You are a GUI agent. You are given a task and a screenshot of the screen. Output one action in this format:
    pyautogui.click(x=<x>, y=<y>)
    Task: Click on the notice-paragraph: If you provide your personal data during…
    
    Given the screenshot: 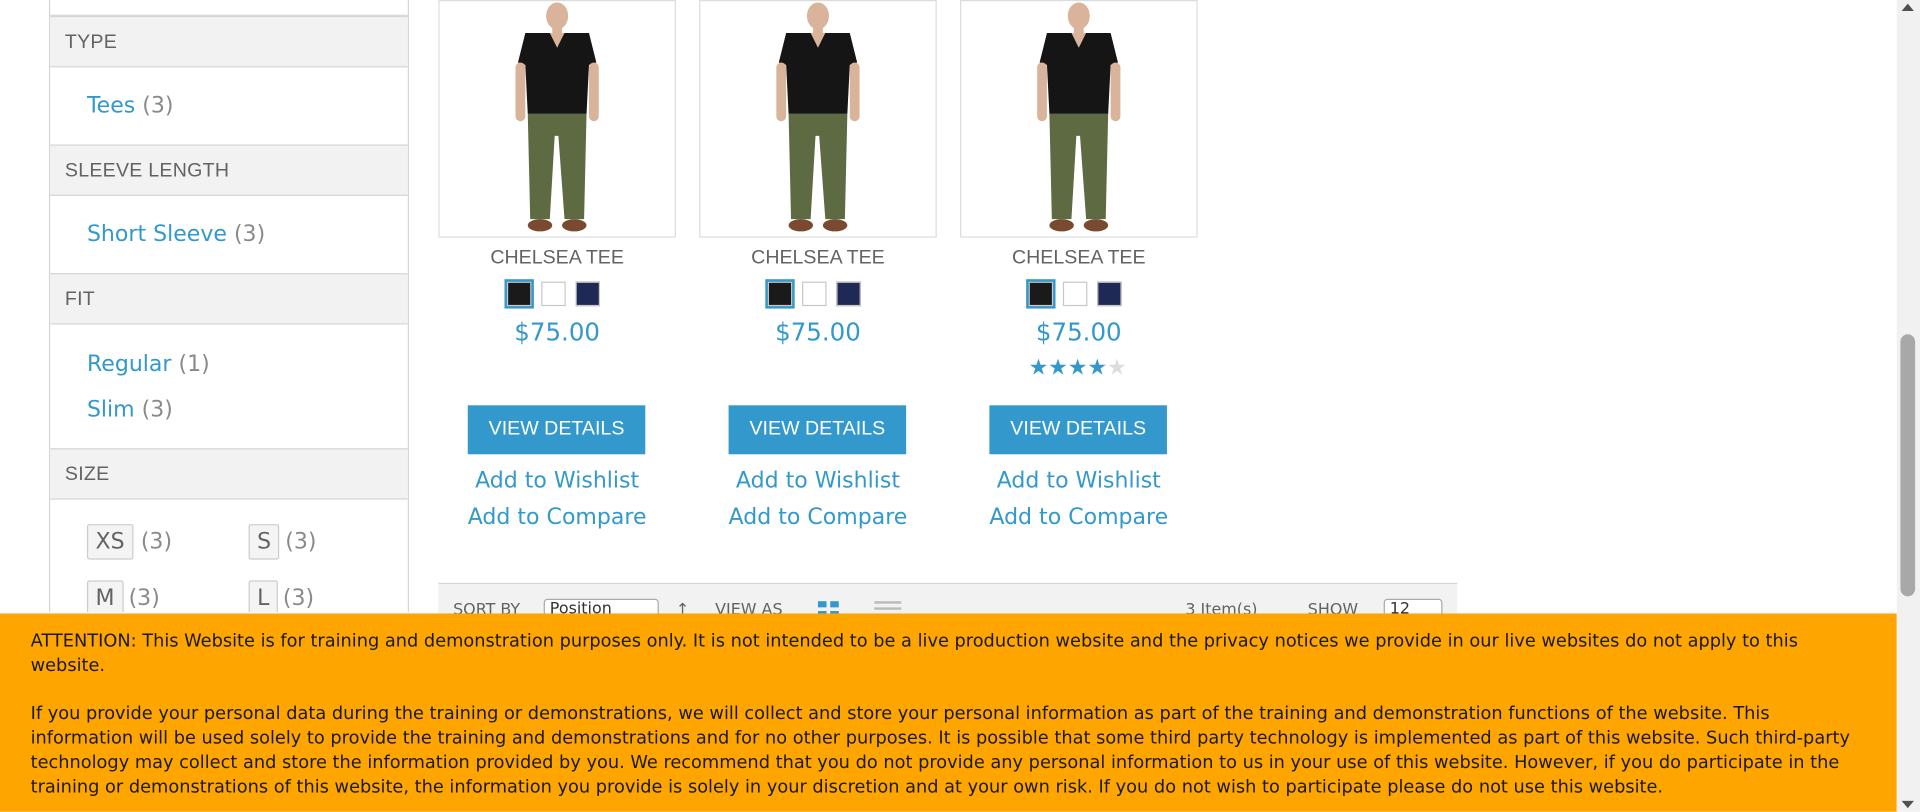 What is the action you would take?
    pyautogui.click(x=940, y=751)
    